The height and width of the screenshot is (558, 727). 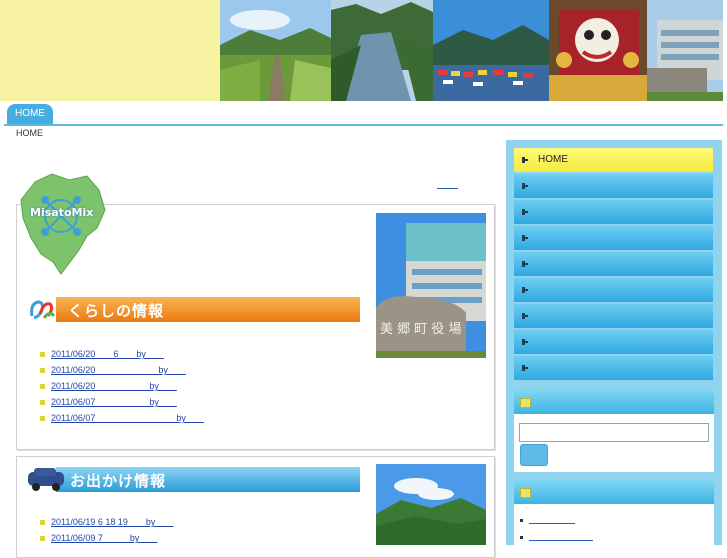 I want to click on nav-bar: HOME, so click(x=363, y=114).